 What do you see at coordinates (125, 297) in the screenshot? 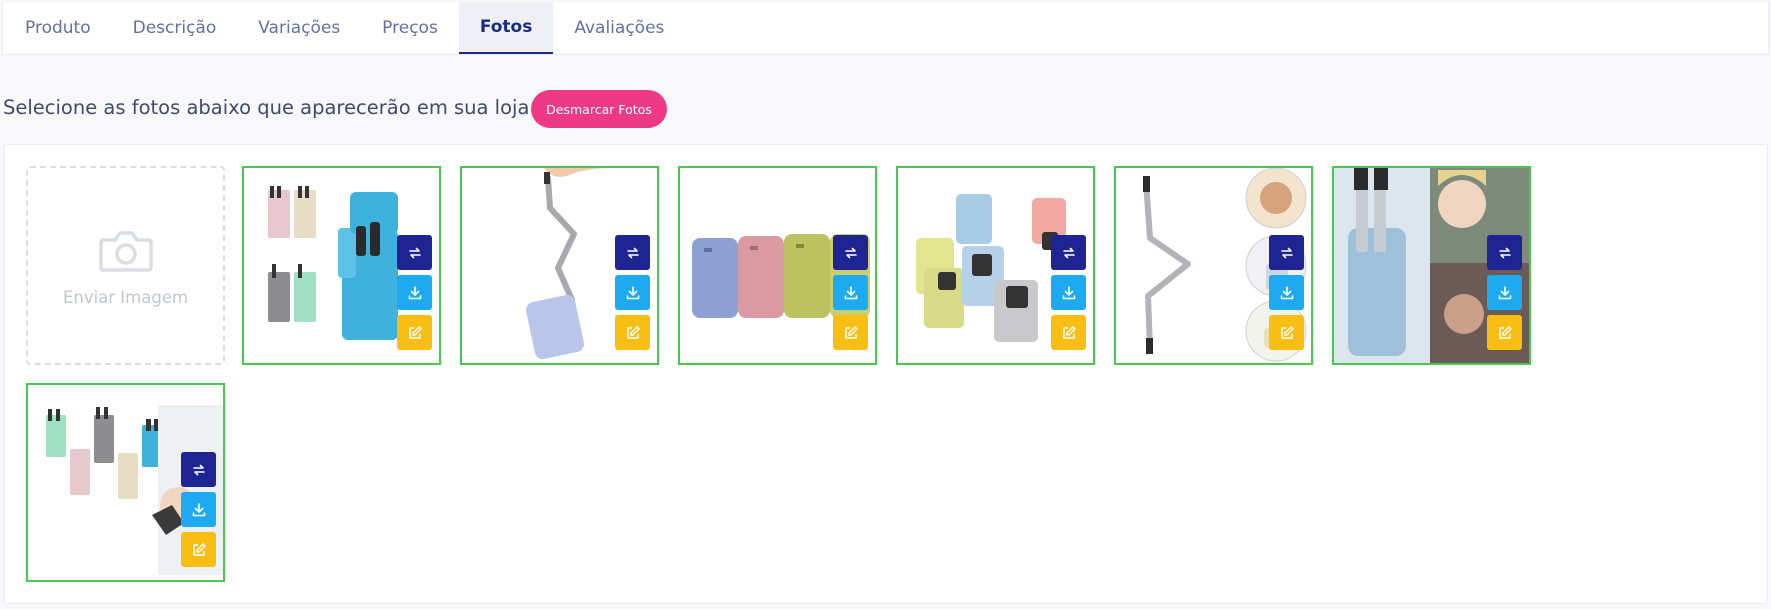
I see `upload-image-label: Enviar Imagem` at bounding box center [125, 297].